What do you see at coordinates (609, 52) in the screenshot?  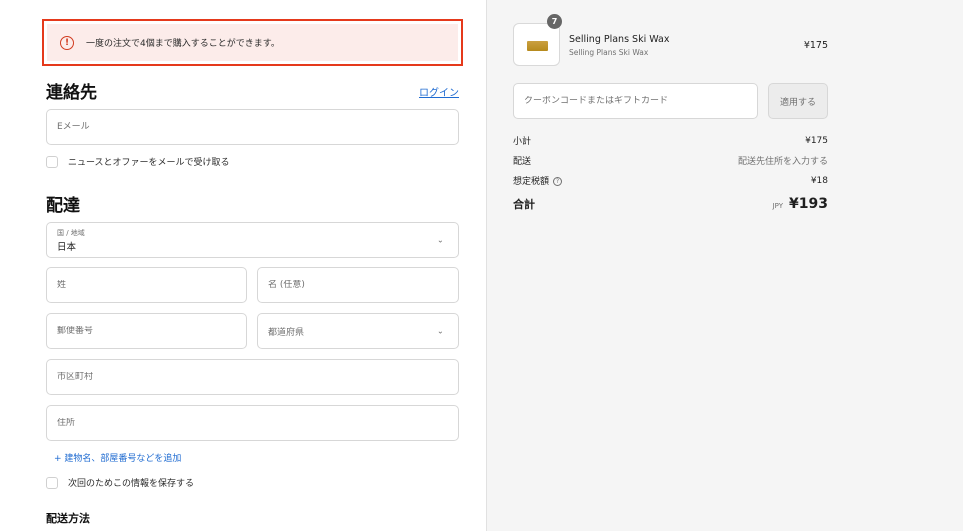 I see `product-variant: Selling Plans Ski Wax` at bounding box center [609, 52].